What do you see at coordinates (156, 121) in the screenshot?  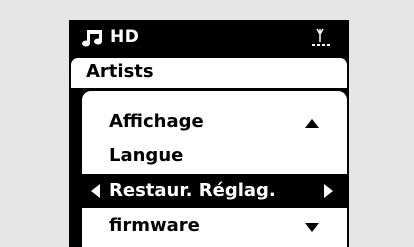 I see `menu-item-label: Affichage` at bounding box center [156, 121].